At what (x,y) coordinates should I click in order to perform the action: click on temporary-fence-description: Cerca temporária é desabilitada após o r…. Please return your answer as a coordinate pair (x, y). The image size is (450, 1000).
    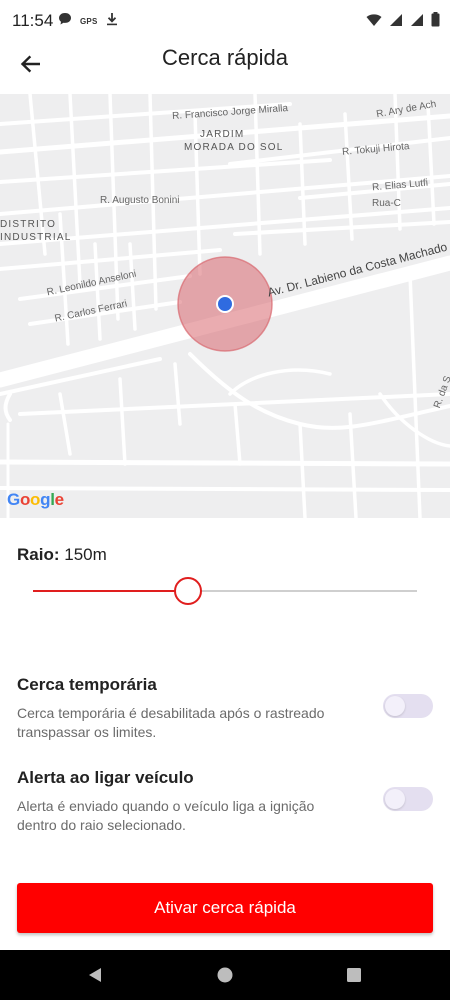
    Looking at the image, I should click on (171, 722).